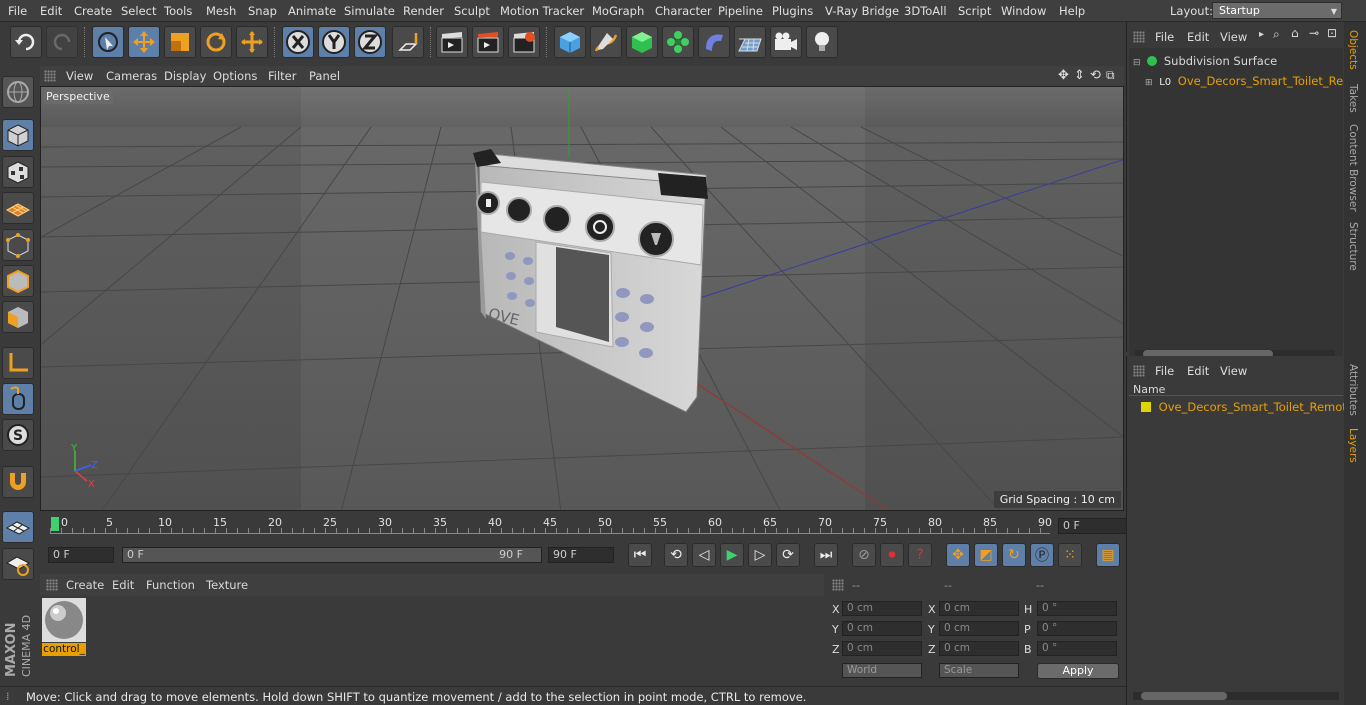 This screenshot has width=1366, height=705. What do you see at coordinates (1149, 83) in the screenshot?
I see `expand-icon: ⊞` at bounding box center [1149, 83].